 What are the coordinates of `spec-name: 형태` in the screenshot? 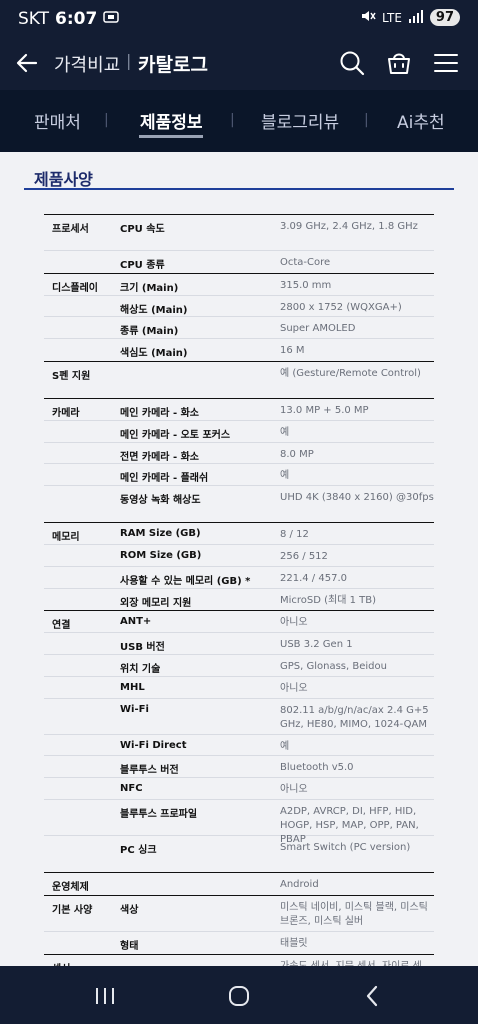 It's located at (129, 946).